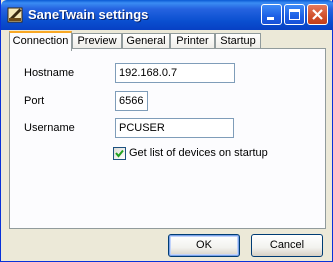  Describe the element at coordinates (40, 41) in the screenshot. I see `tab-connection: Connection` at that location.